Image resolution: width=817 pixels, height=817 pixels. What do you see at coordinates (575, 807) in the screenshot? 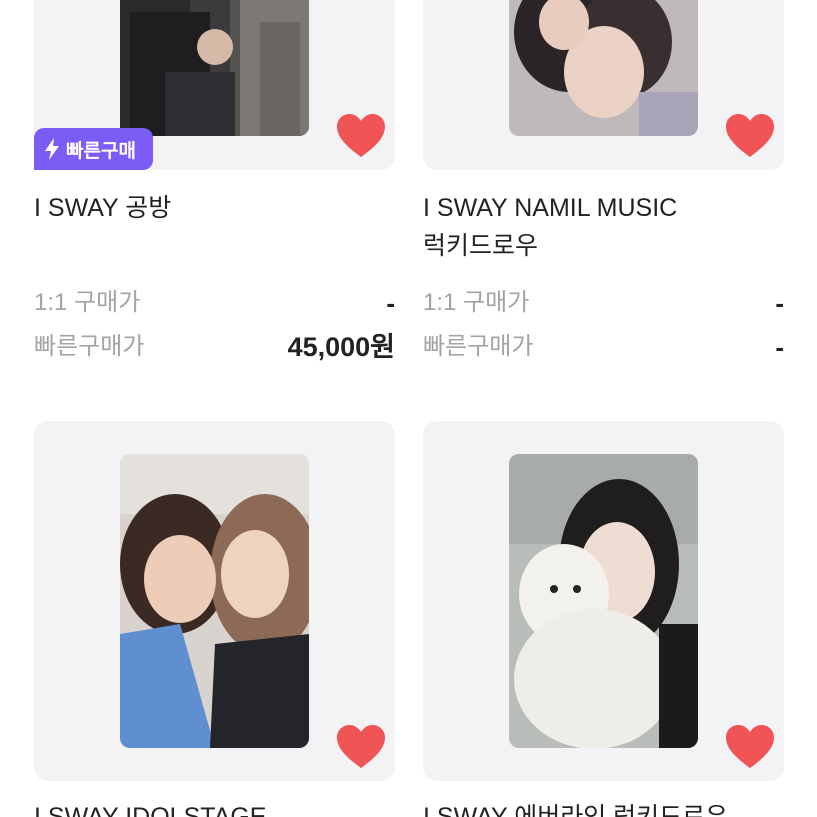
I see `product-title: I SWAY 에버라인 럭키드로우` at bounding box center [575, 807].